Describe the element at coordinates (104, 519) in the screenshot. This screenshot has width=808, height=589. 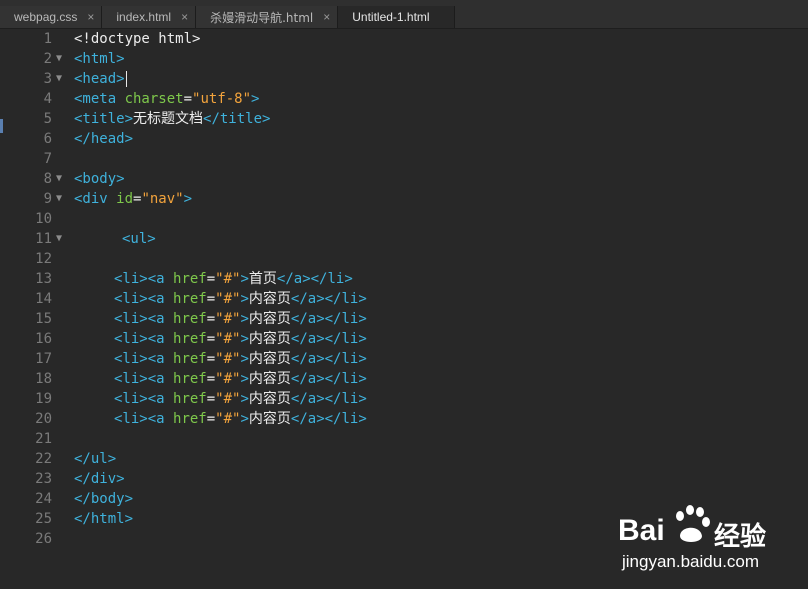
I see `code-line-25: </html>` at that location.